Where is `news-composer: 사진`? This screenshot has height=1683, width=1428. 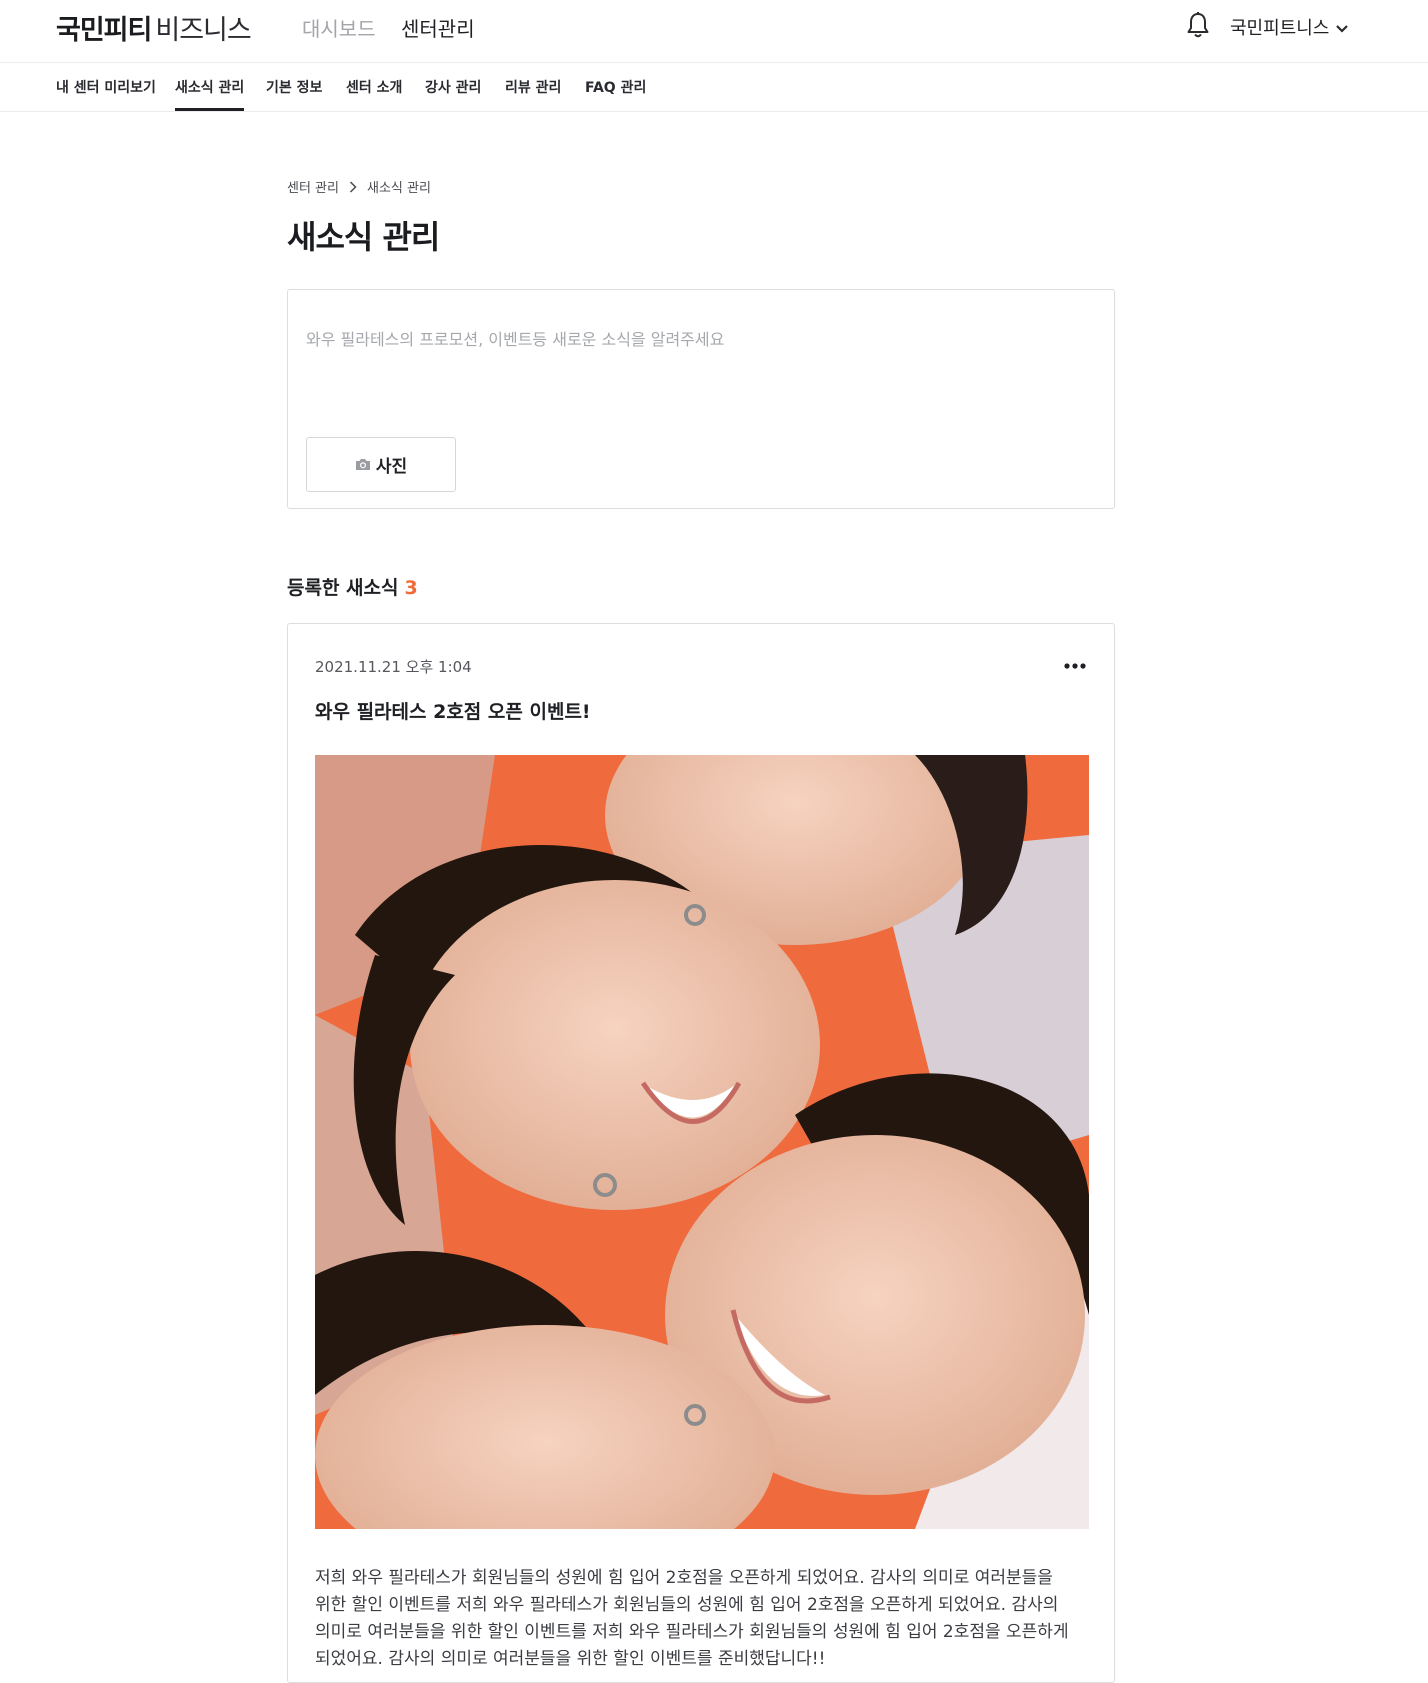
news-composer: 사진 is located at coordinates (701, 399).